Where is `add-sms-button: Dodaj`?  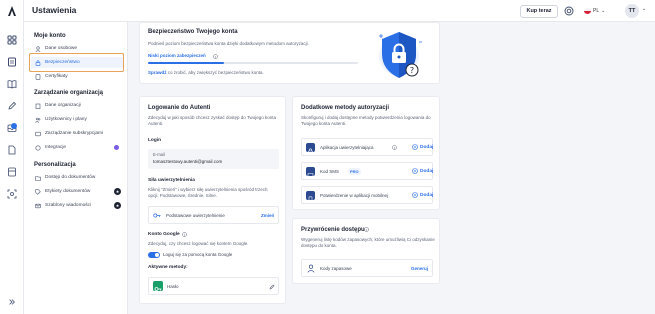 add-sms-button: Dodaj is located at coordinates (422, 171).